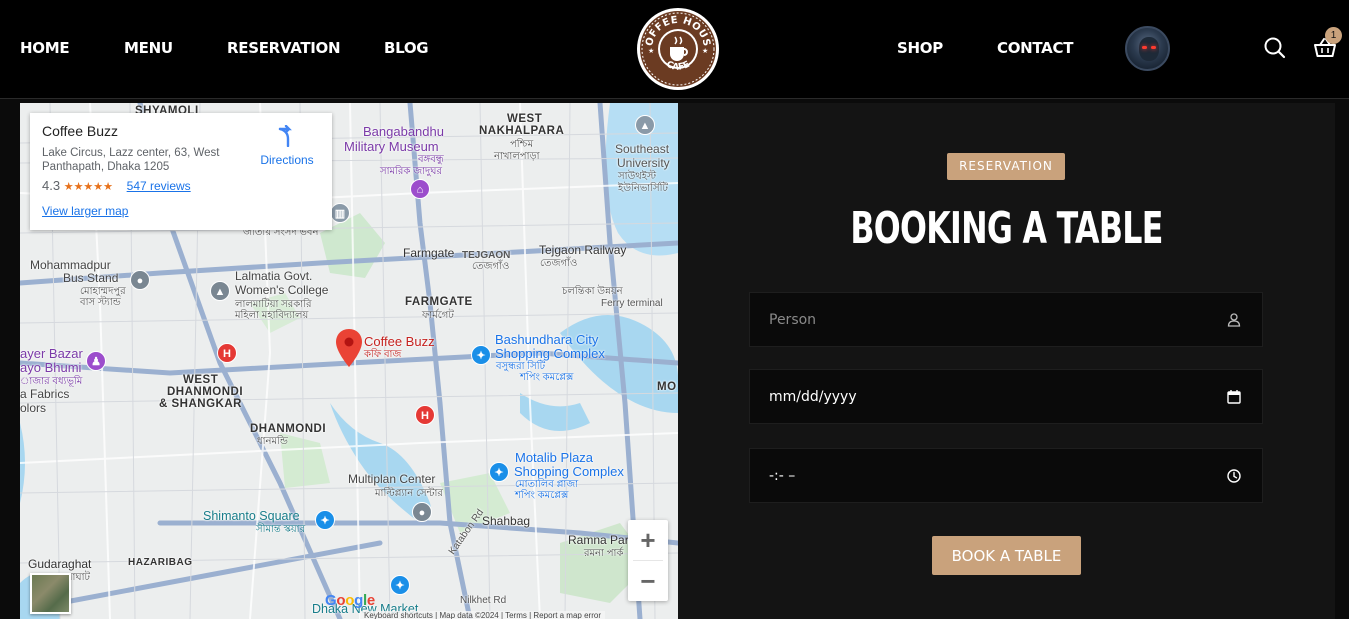 The image size is (1349, 619). Describe the element at coordinates (88, 187) in the screenshot. I see `rating-stars-icon: ★★★★★` at that location.